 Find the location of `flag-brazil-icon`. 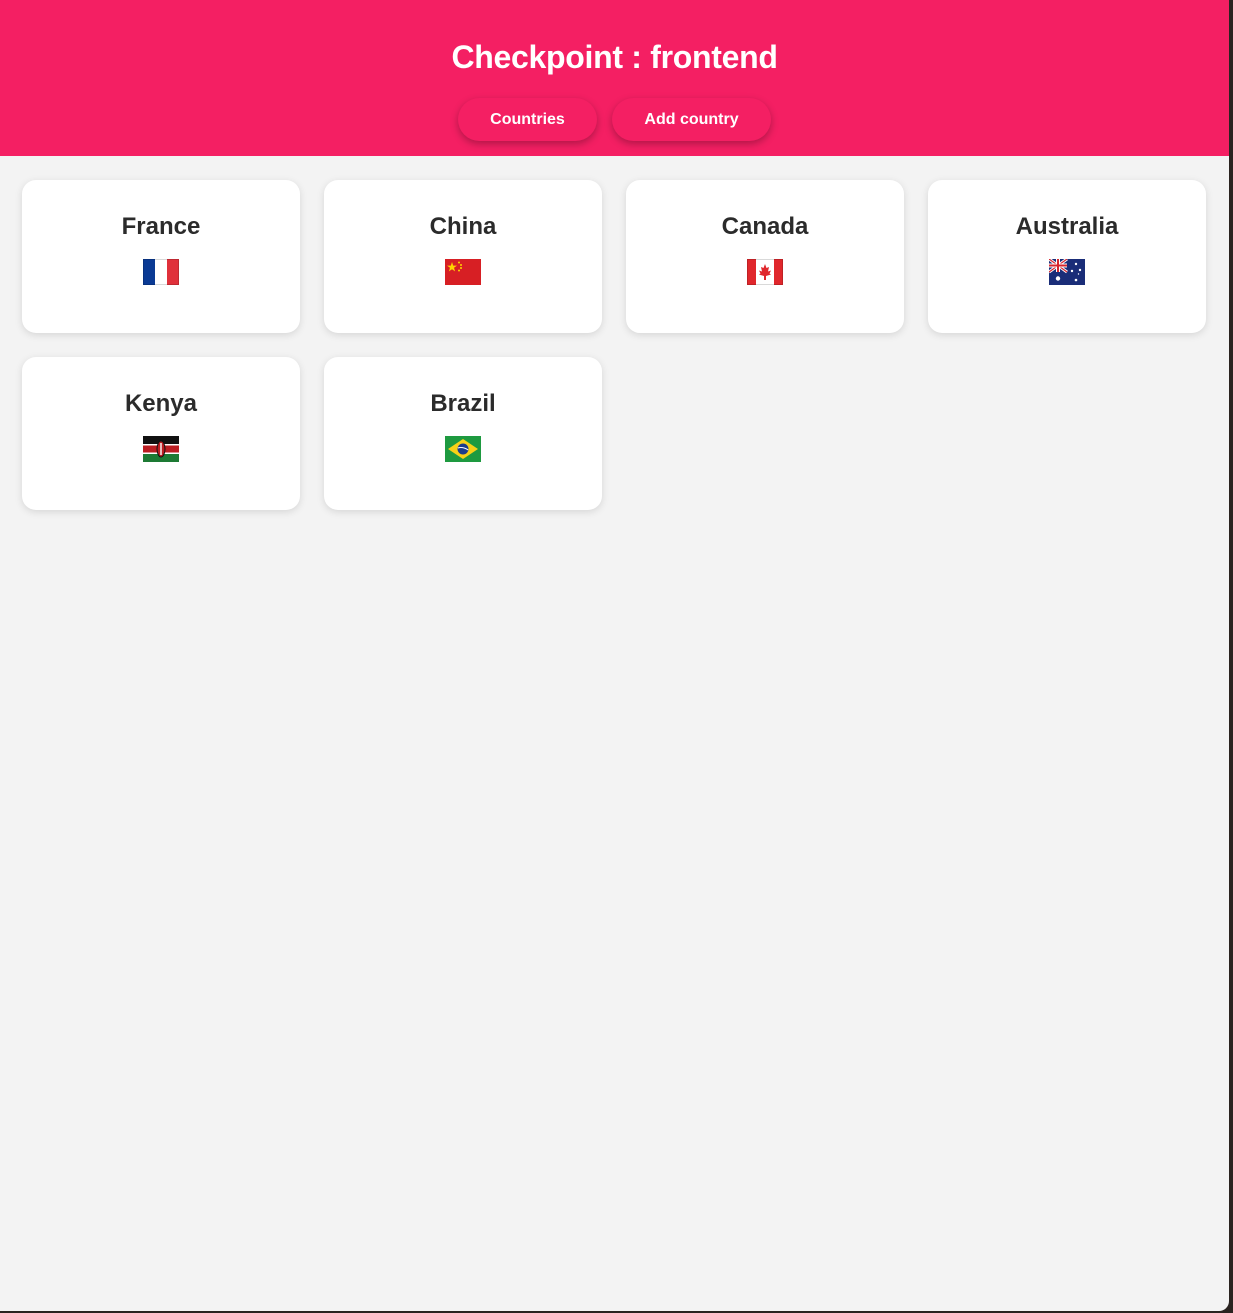

flag-brazil-icon is located at coordinates (463, 449).